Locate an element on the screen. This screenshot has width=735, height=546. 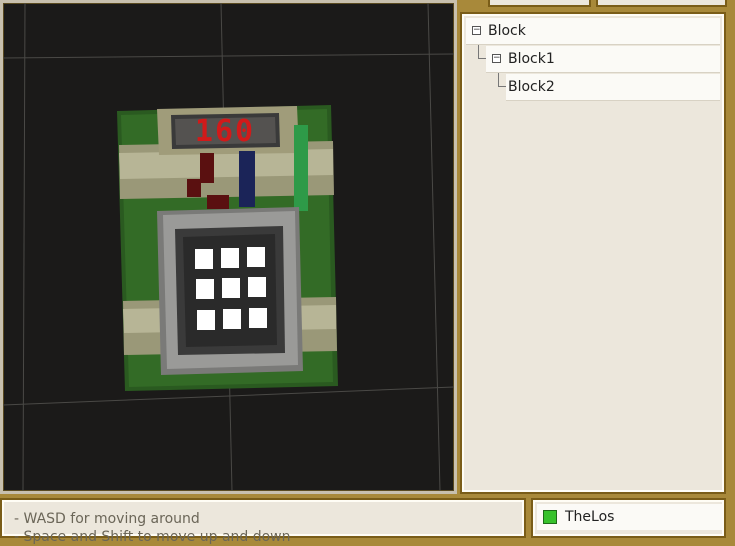
players-panel: TheLos is located at coordinates (628, 518).